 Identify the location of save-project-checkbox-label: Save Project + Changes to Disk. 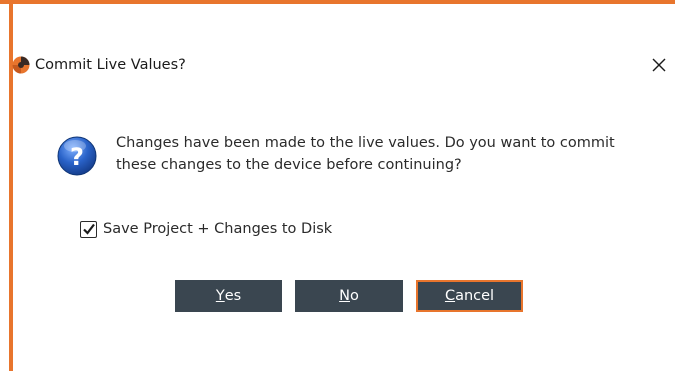
(218, 229).